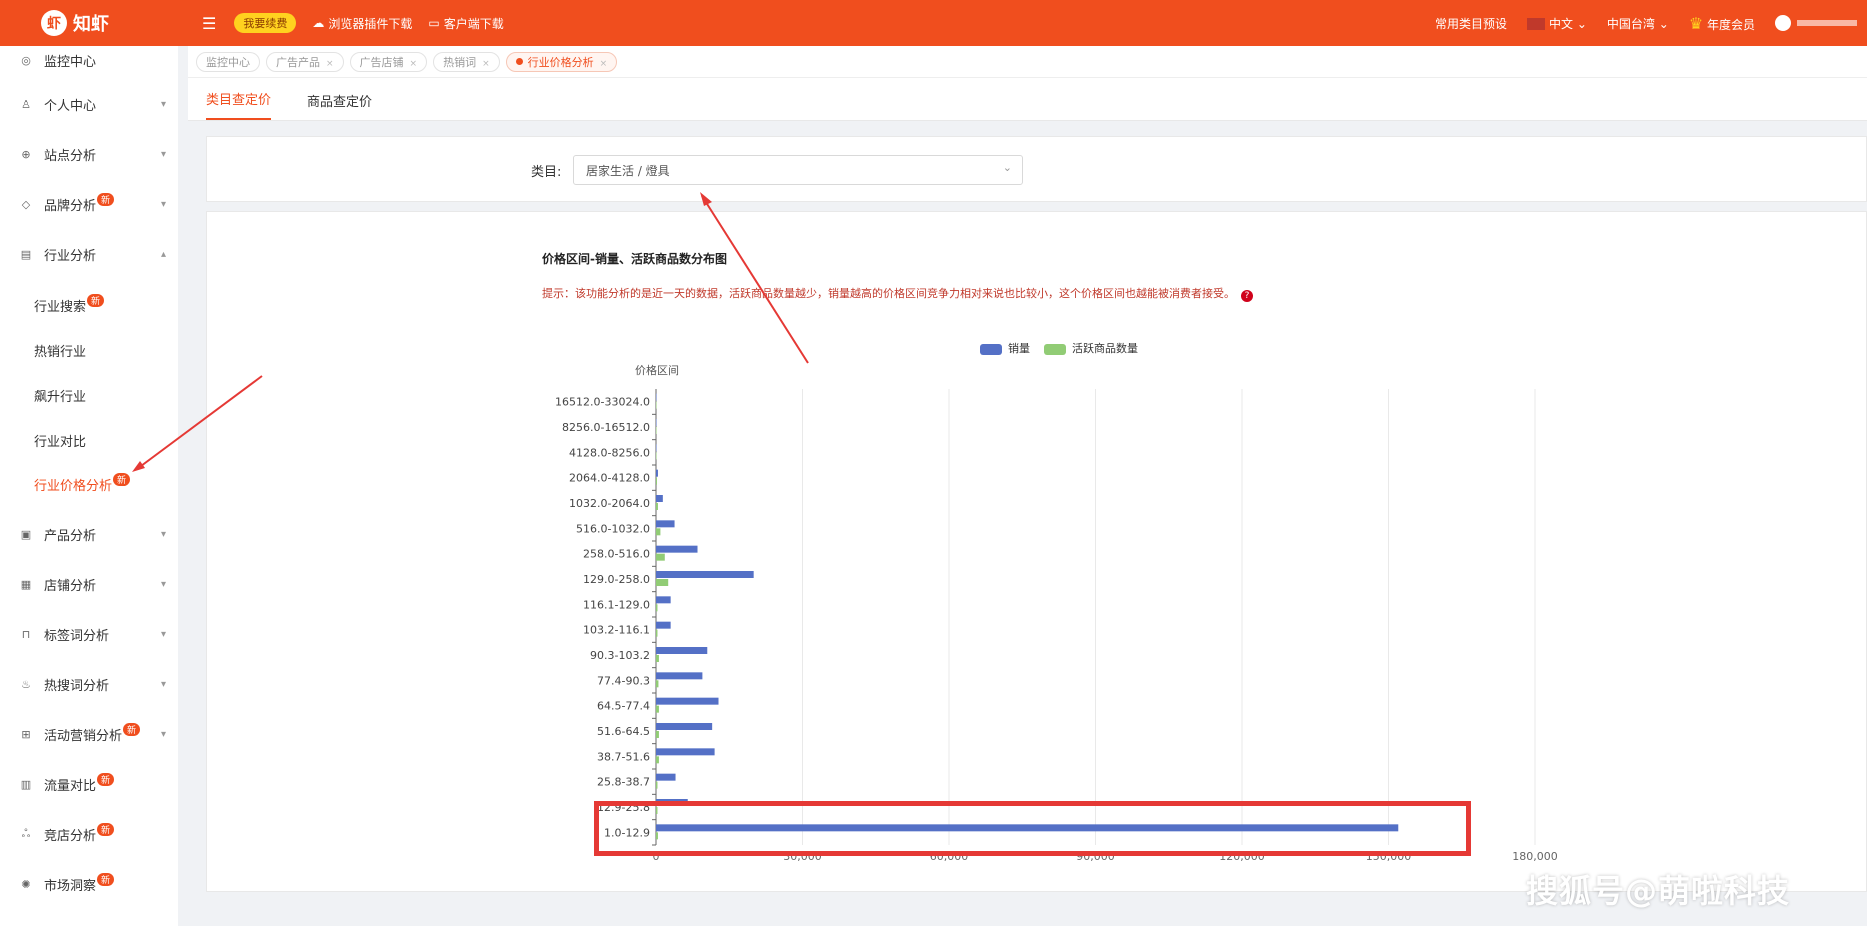 This screenshot has width=1867, height=926. Describe the element at coordinates (199, 422) in the screenshot. I see `arrow-to-sidebar` at that location.